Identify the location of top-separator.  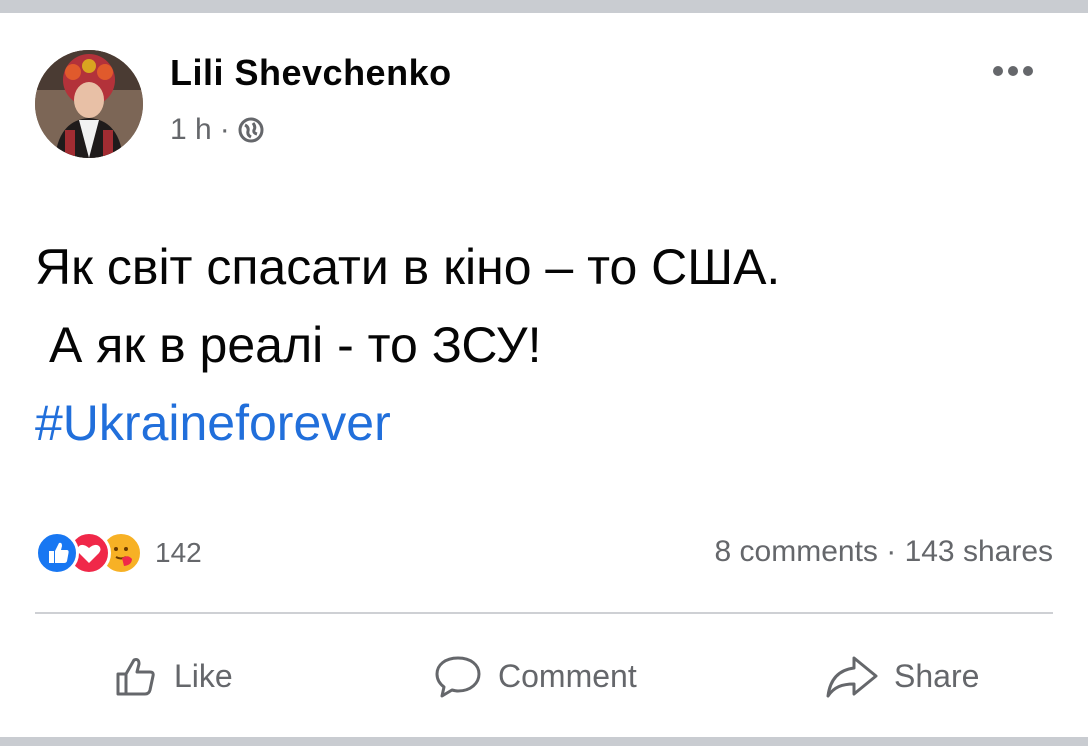
(544, 6).